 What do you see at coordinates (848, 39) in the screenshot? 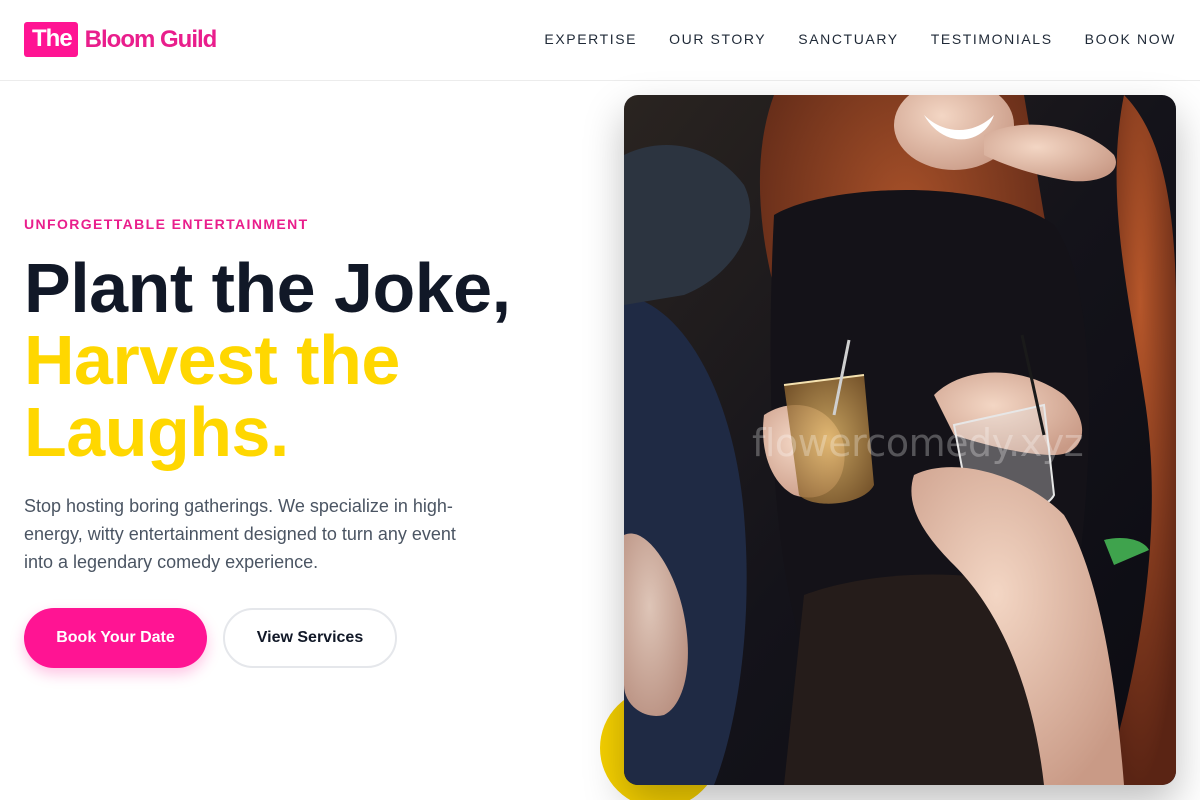
I see `nav-link-sanctuary: SANCTUARY` at bounding box center [848, 39].